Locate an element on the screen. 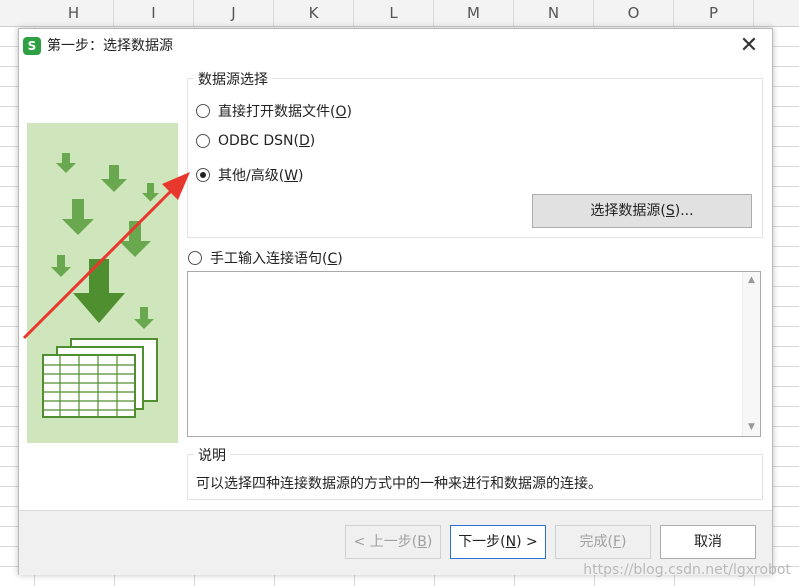  red-arrow-icon is located at coordinates (106, 256).